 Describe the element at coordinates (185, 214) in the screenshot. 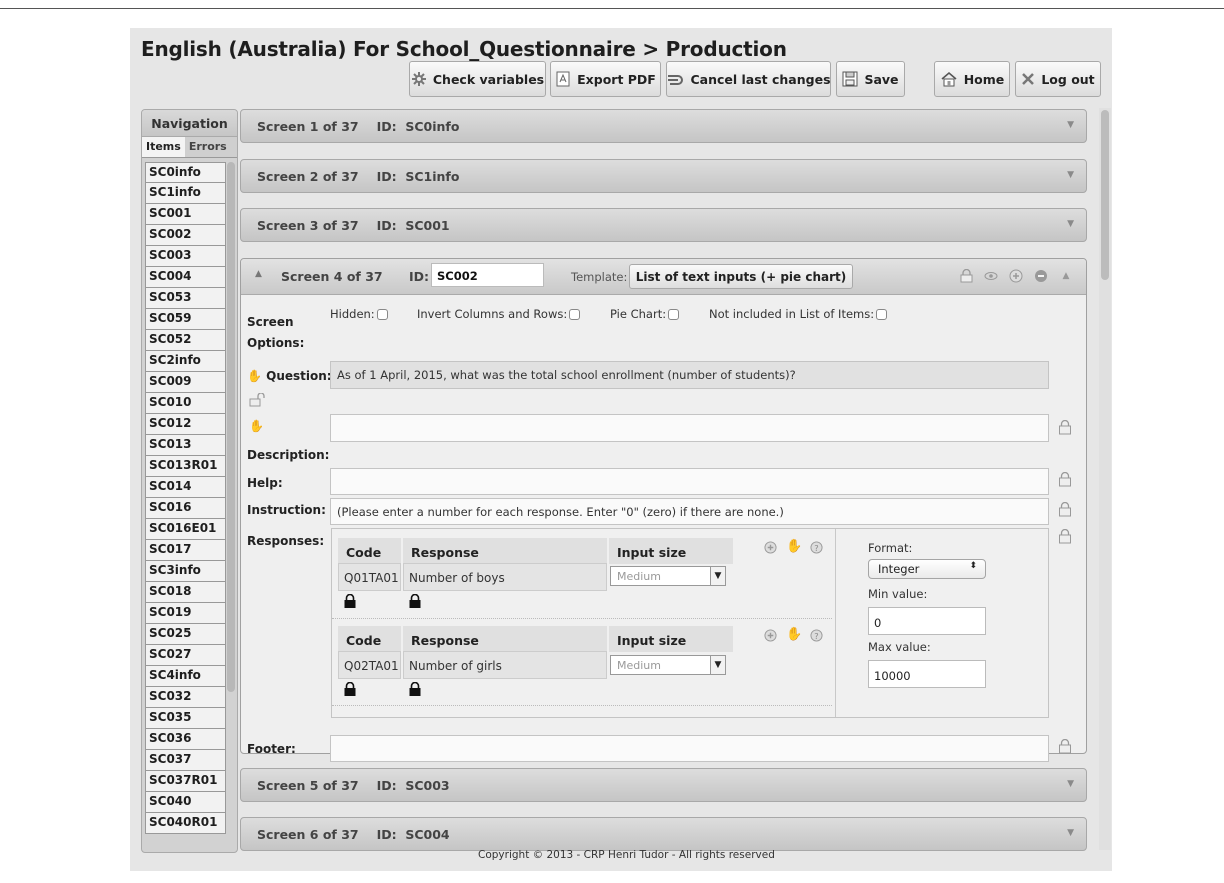

I see `nav-item: SC001` at that location.